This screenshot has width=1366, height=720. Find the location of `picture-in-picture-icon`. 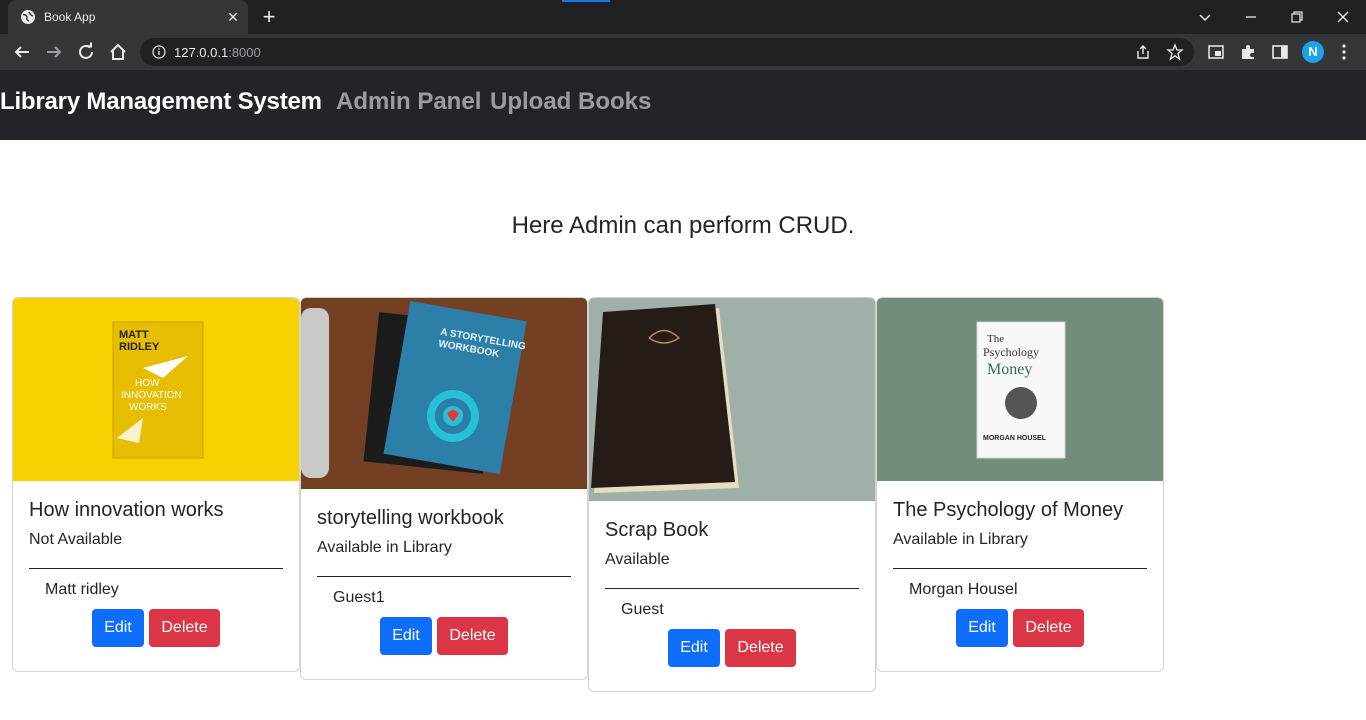

picture-in-picture-icon is located at coordinates (1216, 52).